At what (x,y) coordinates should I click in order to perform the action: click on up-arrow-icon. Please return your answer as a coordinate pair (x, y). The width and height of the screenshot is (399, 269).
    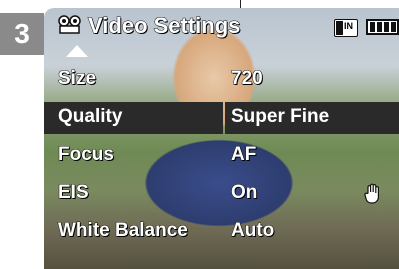
    Looking at the image, I should click on (77, 51).